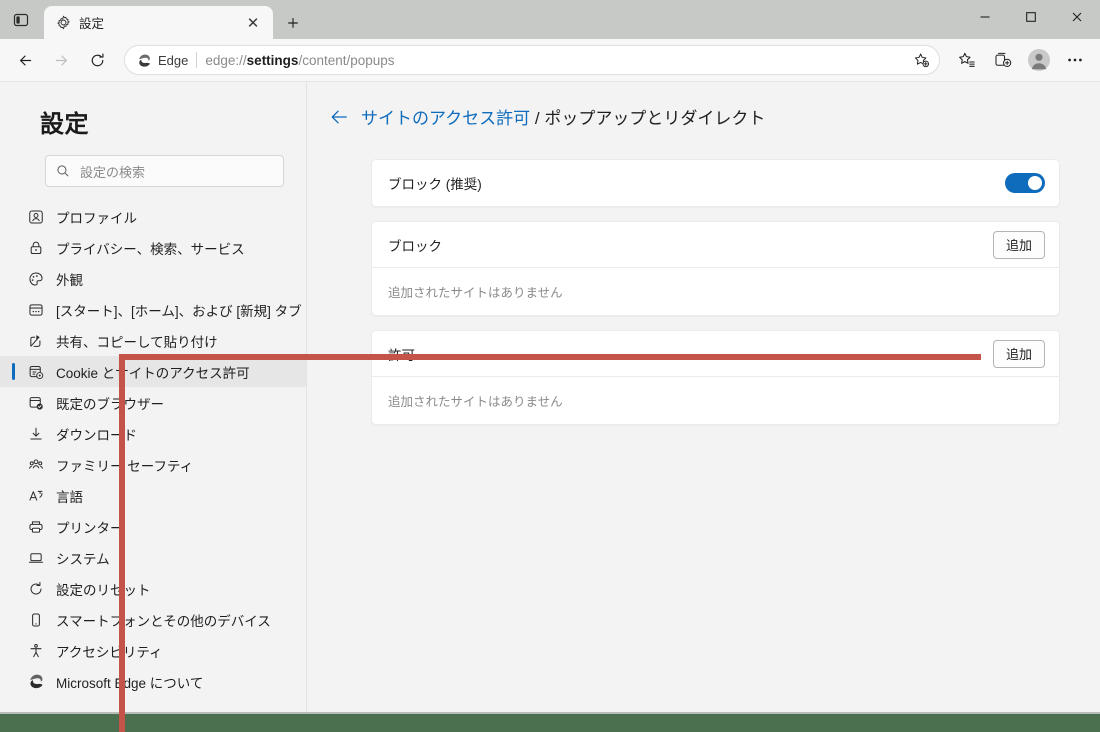 Image resolution: width=1100 pixels, height=732 pixels. What do you see at coordinates (550, 19) in the screenshot?
I see `tab-strip: 設定 ✕` at bounding box center [550, 19].